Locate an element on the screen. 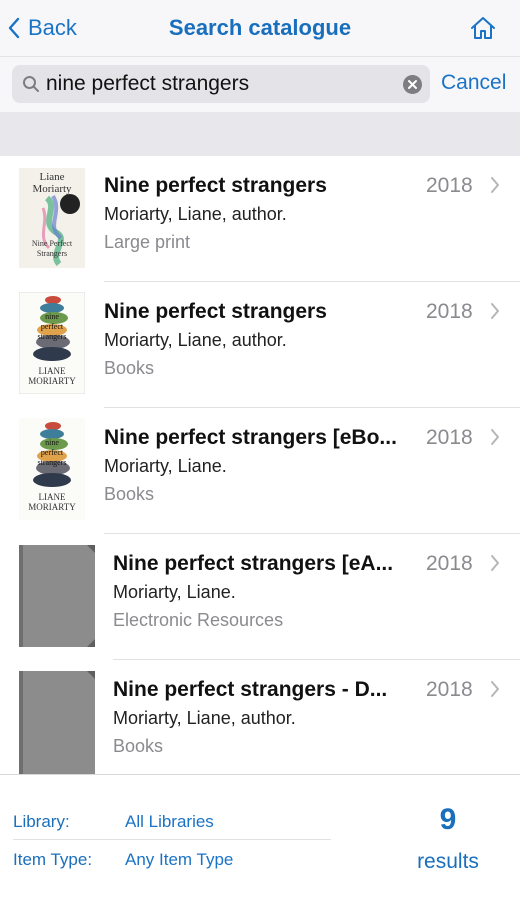  clear-search-icon is located at coordinates (412, 84).